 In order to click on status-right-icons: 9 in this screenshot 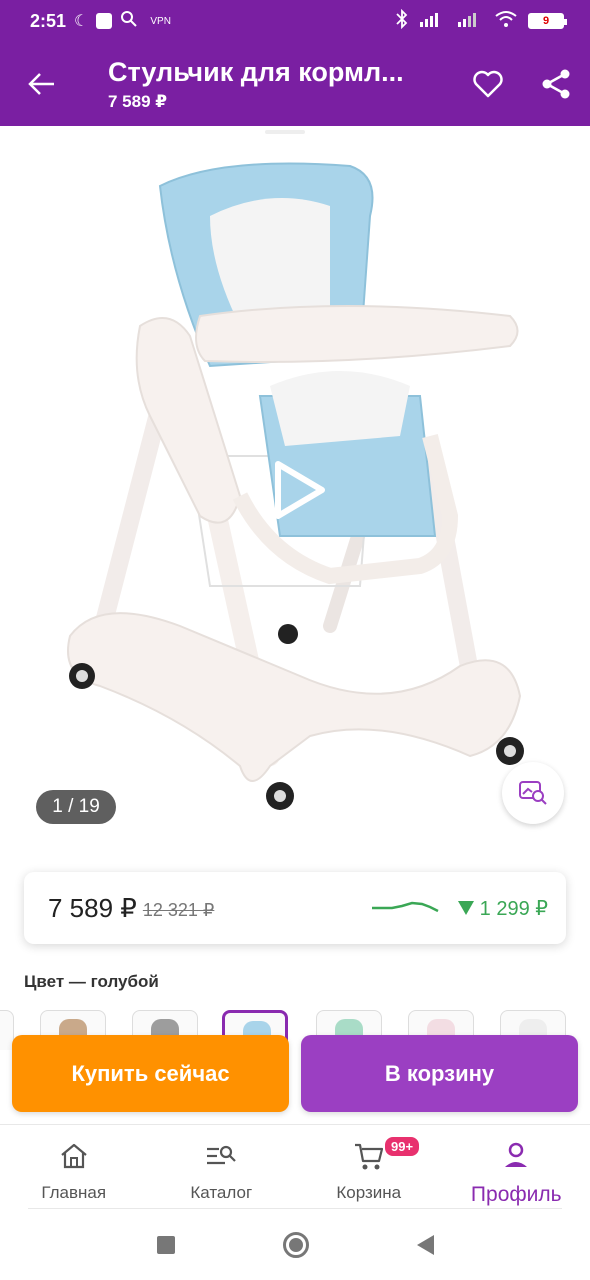, I will do `click(481, 21)`.